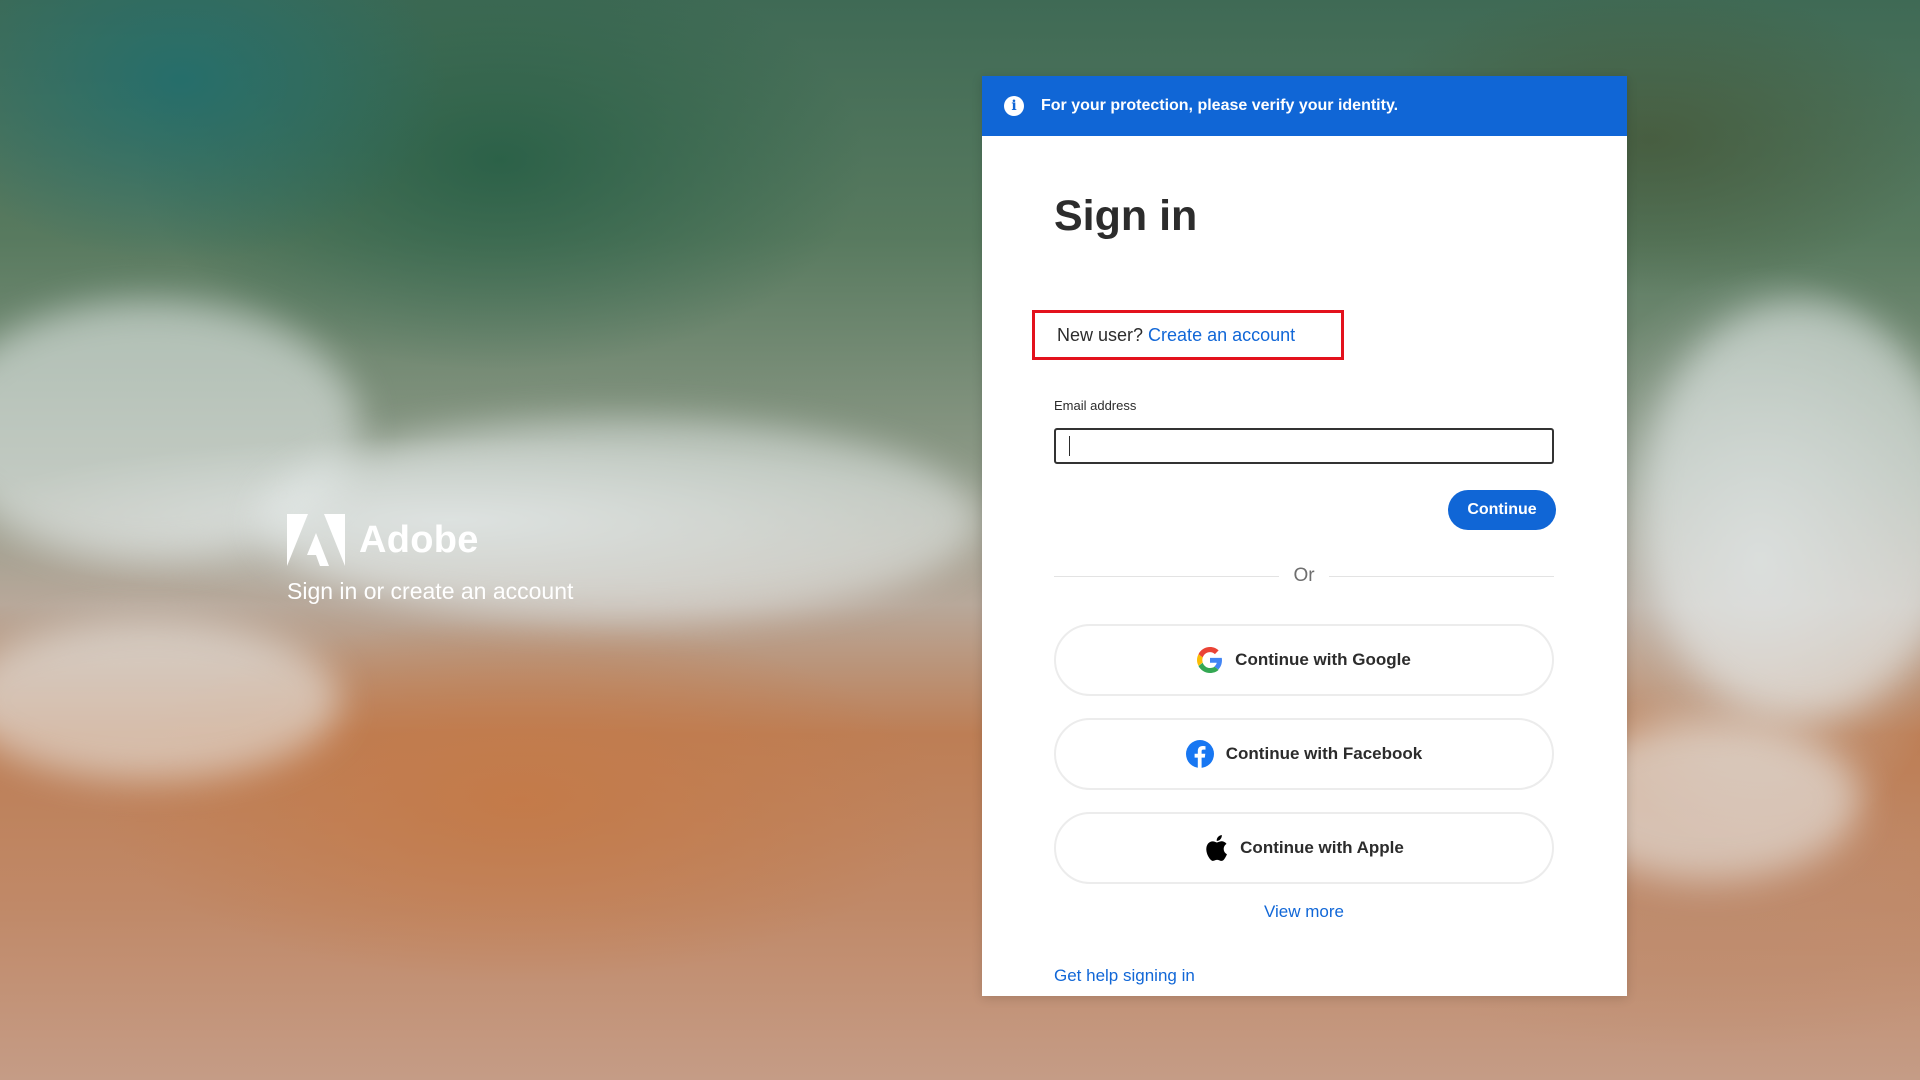 The image size is (1920, 1080). Describe the element at coordinates (430, 591) in the screenshot. I see `brand-tagline: Sign in or create an account` at that location.